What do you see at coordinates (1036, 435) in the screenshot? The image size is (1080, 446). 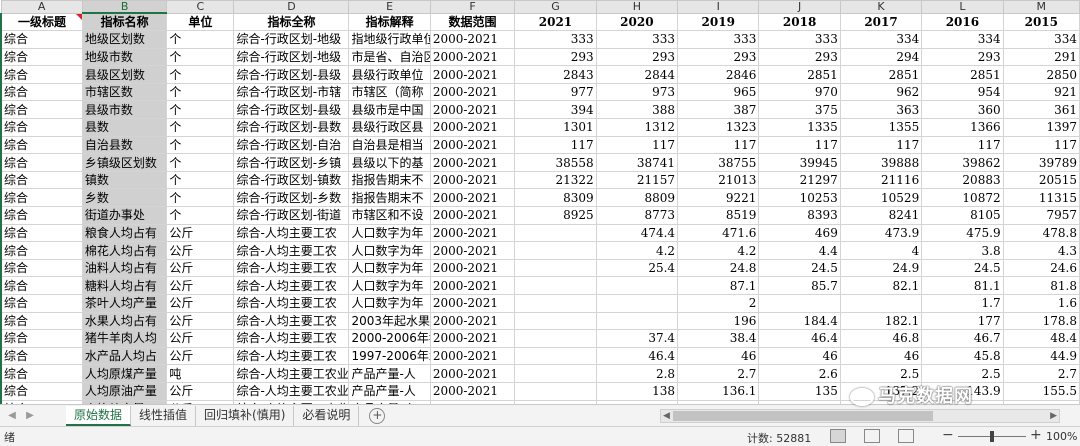 I see `zoom-in-button: +` at bounding box center [1036, 435].